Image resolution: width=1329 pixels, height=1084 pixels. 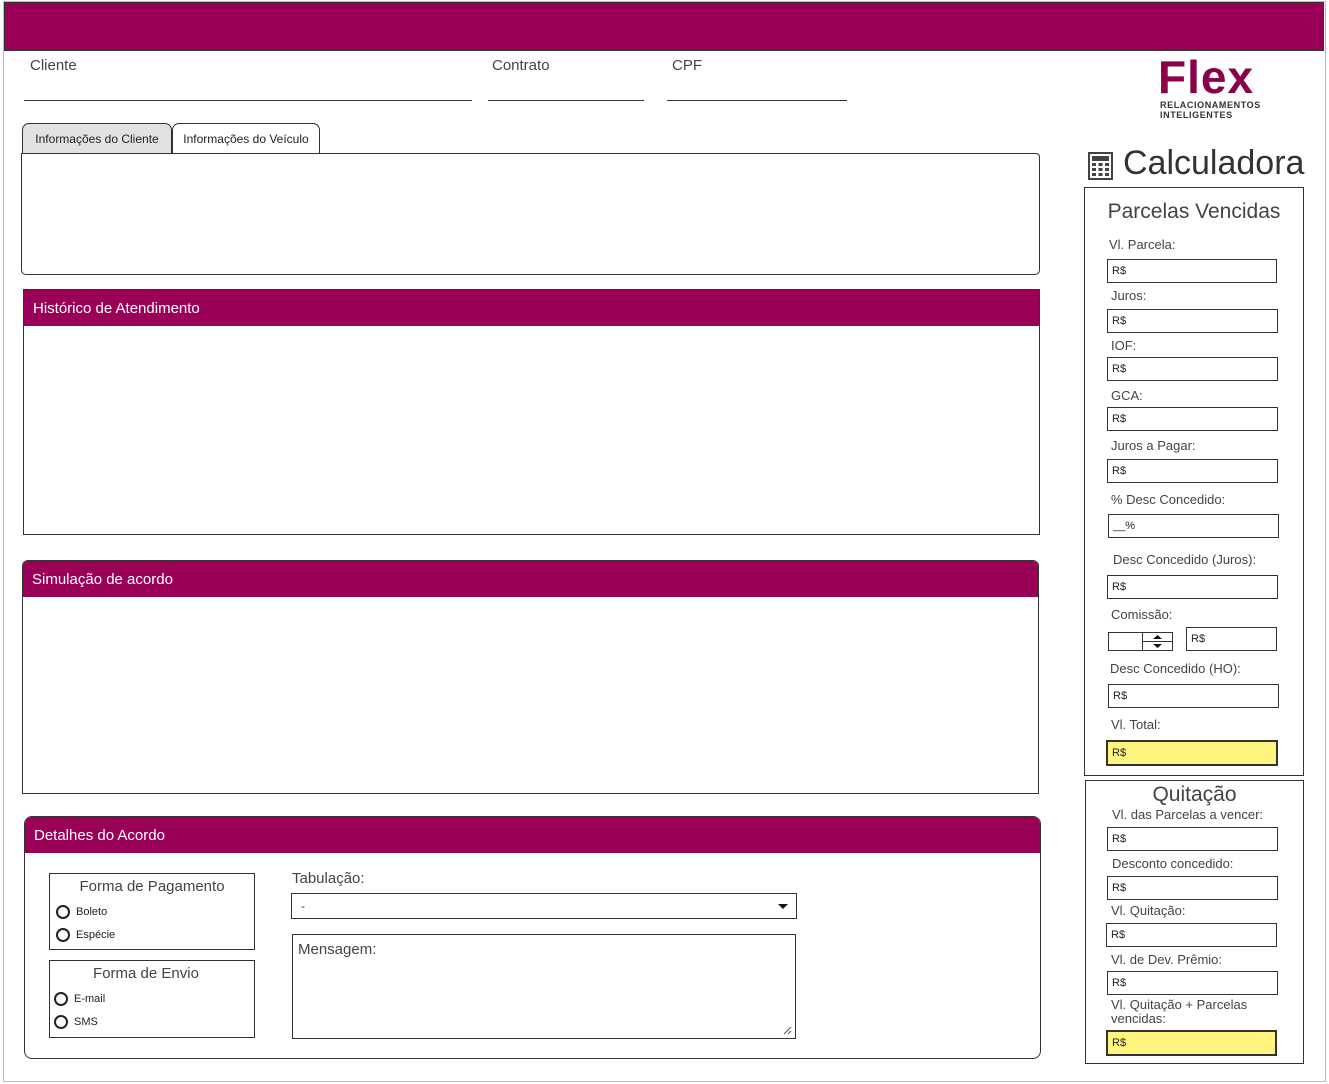 I want to click on vl-parcelas-a-vencer-input: R$, so click(x=1192, y=839).